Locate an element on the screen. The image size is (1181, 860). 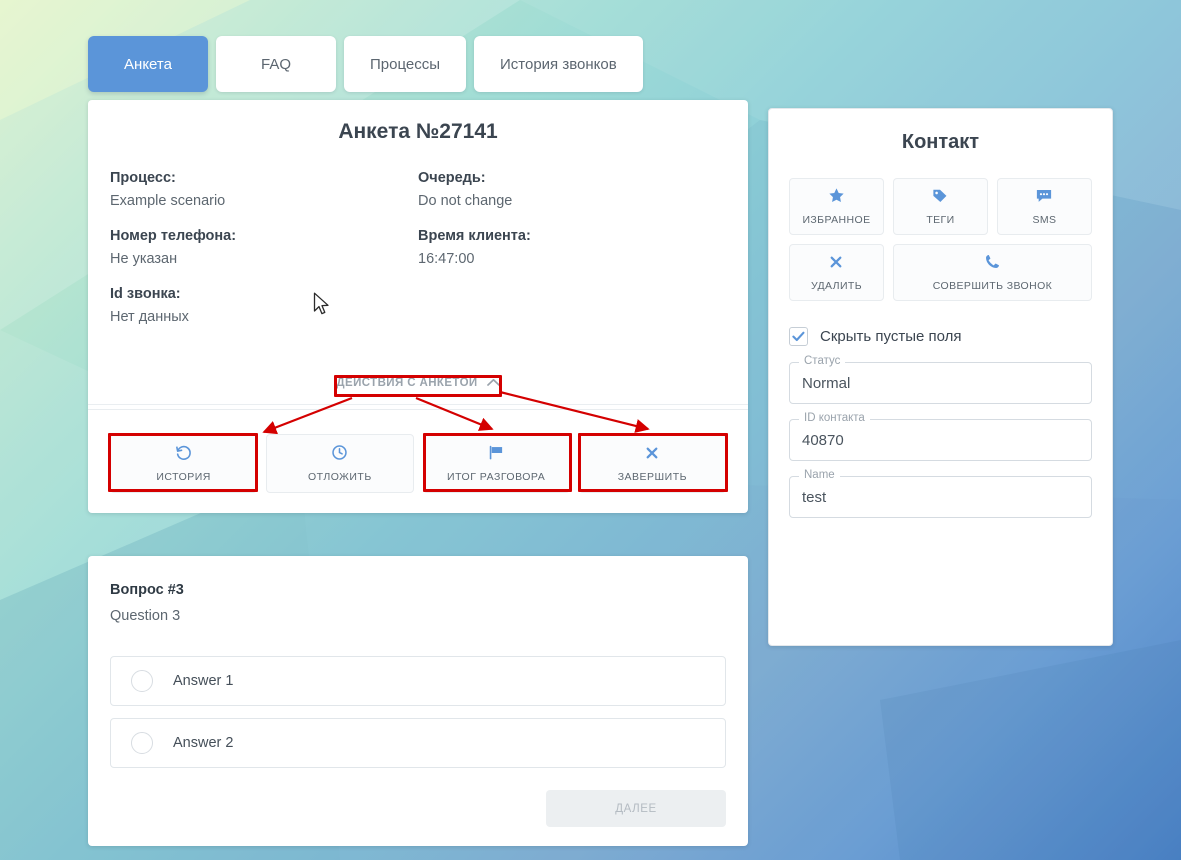
info-queue: Очередь: Do not change is located at coordinates (572, 189).